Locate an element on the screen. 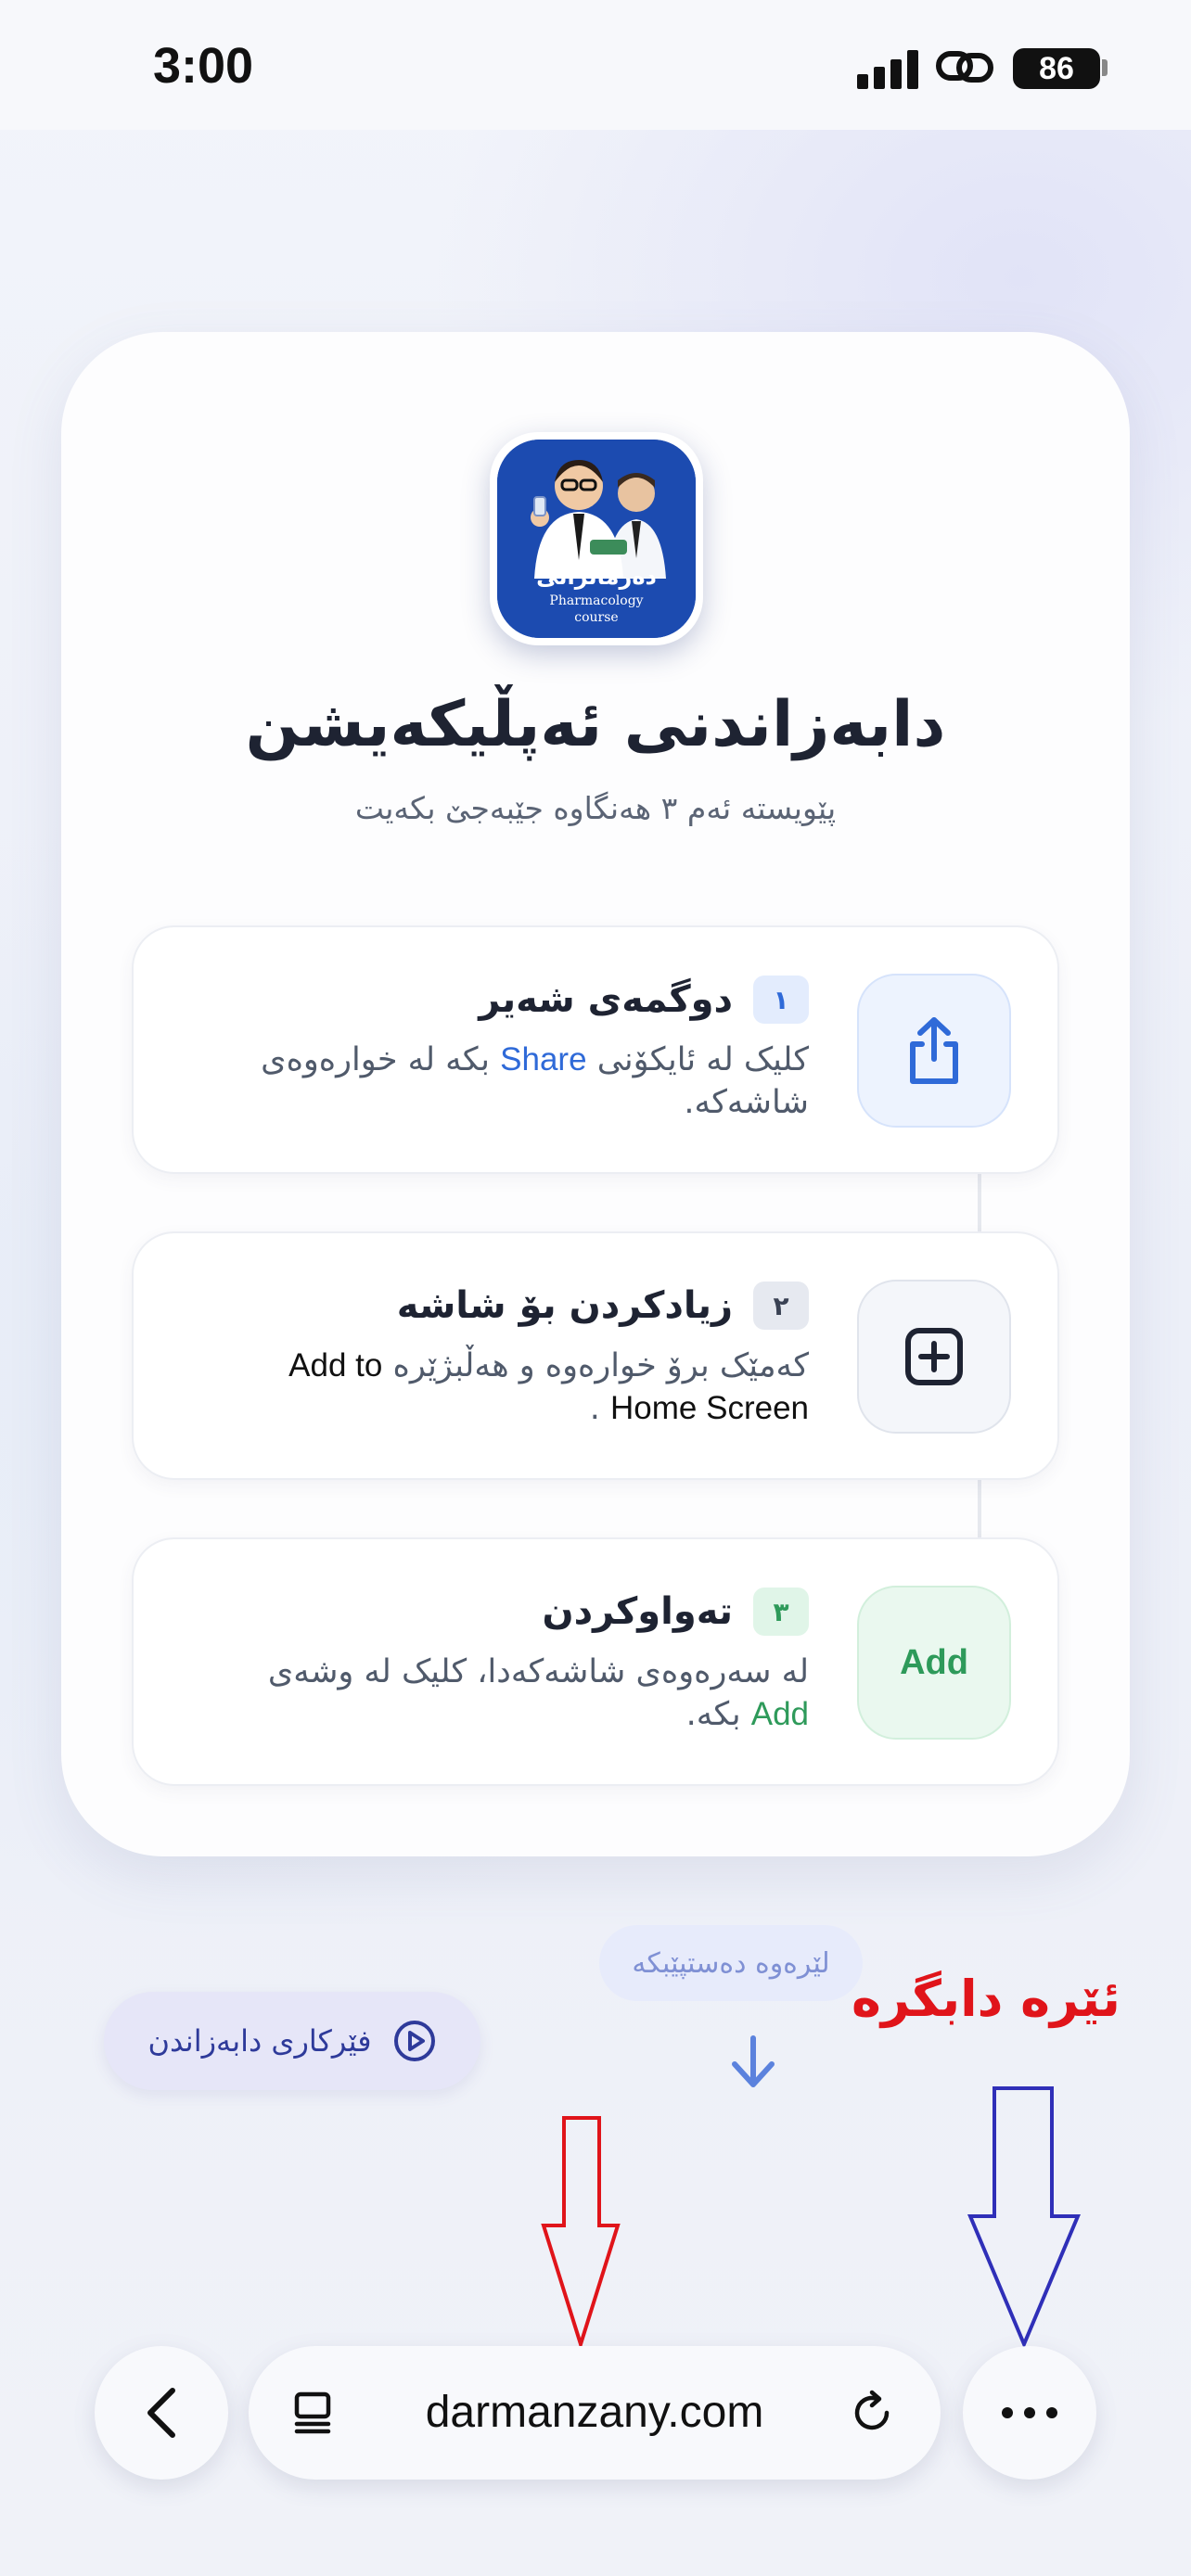 This screenshot has height=2576, width=1191. step-number-badge: ١ is located at coordinates (781, 1000).